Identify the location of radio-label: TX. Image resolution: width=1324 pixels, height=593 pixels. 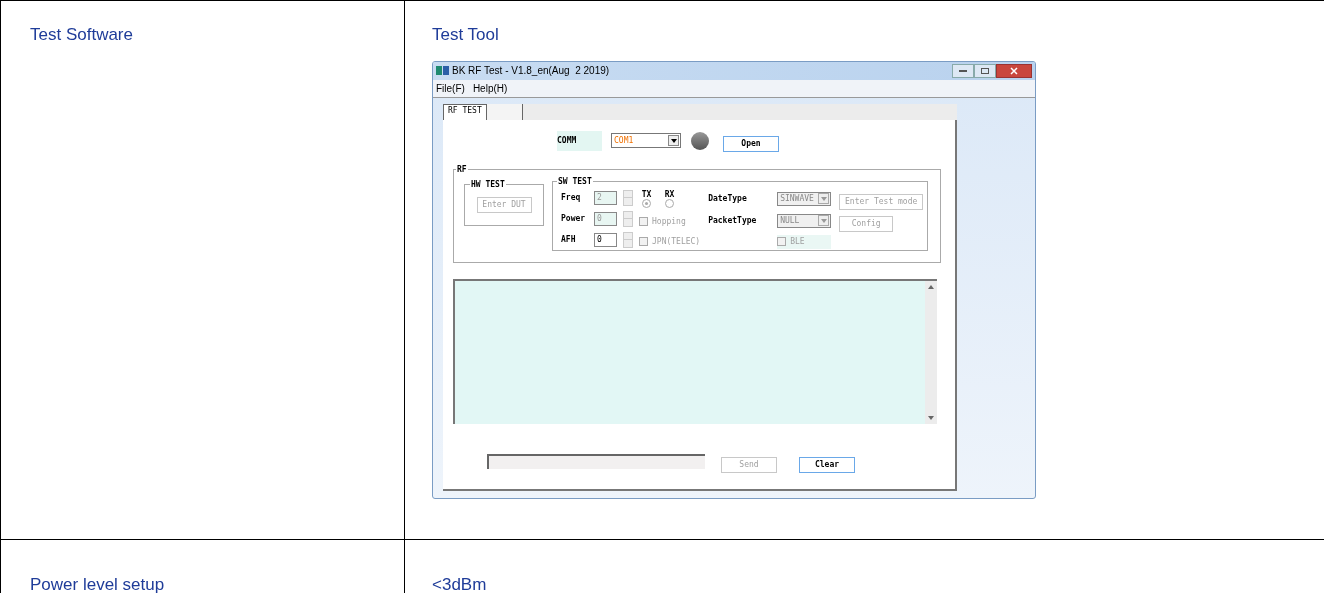
(646, 194).